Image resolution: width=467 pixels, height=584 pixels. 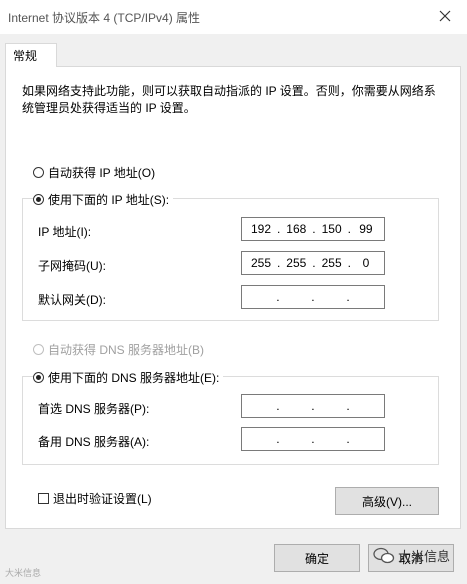 I want to click on radio-manual-ip-label: 使用下面的 IP 地址(S):, so click(x=109, y=200).